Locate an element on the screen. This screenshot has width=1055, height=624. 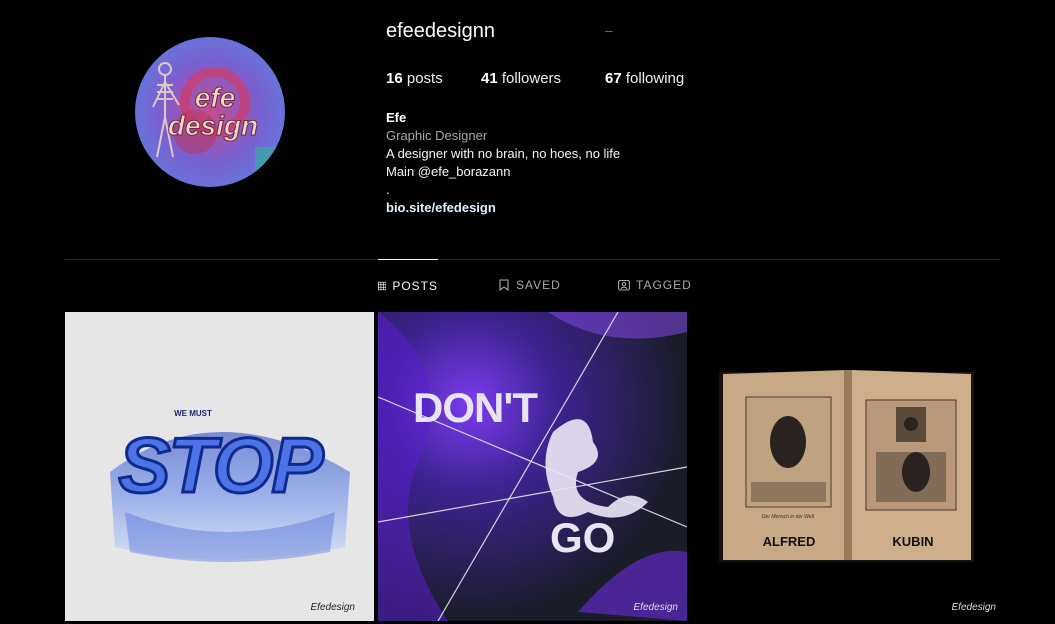
tab-tagged: TAGGED is located at coordinates (655, 285).